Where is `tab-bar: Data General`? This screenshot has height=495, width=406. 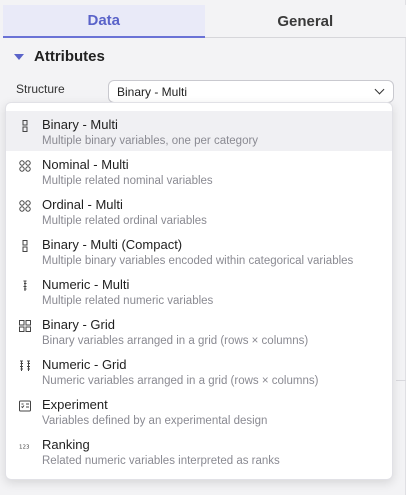 tab-bar: Data General is located at coordinates (204, 21).